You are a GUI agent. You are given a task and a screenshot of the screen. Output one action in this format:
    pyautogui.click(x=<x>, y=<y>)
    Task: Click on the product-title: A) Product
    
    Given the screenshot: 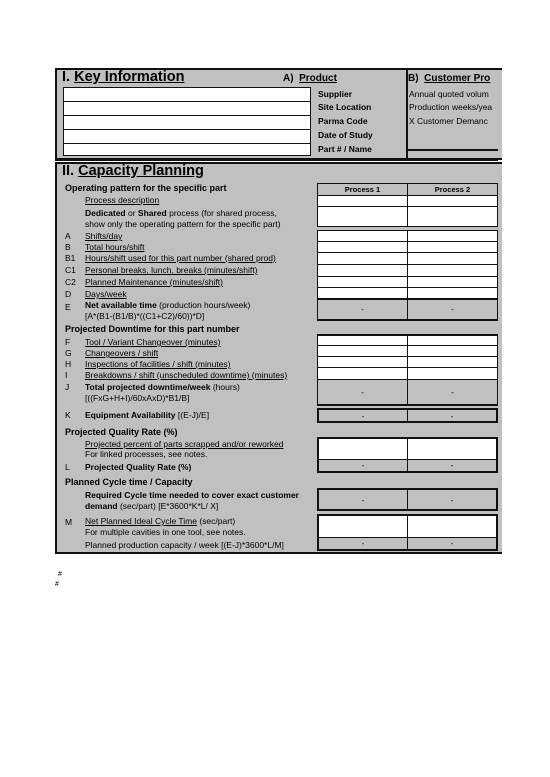 What is the action you would take?
    pyautogui.click(x=310, y=78)
    